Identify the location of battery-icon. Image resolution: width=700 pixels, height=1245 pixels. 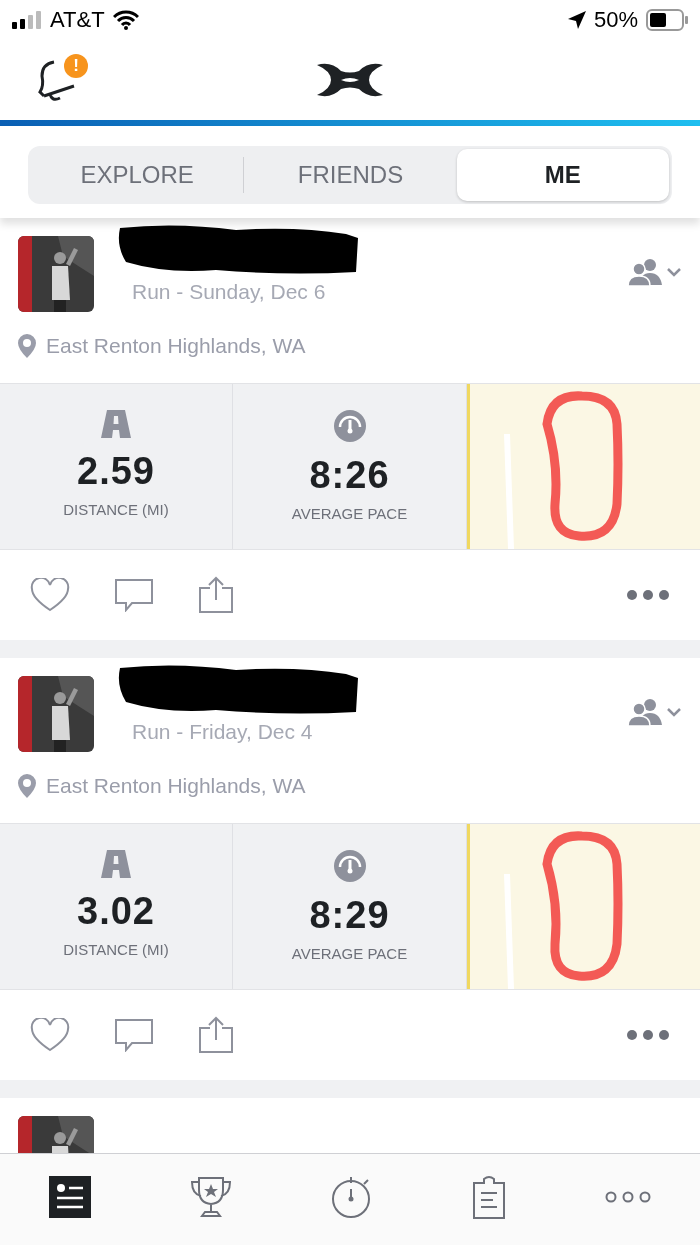
(667, 20).